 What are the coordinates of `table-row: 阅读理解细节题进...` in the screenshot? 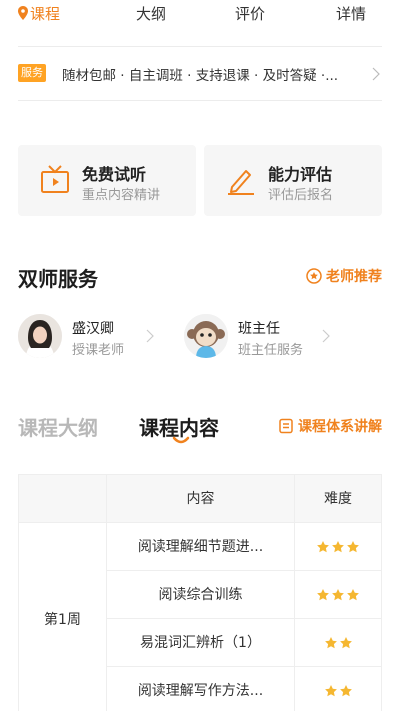 It's located at (244, 547).